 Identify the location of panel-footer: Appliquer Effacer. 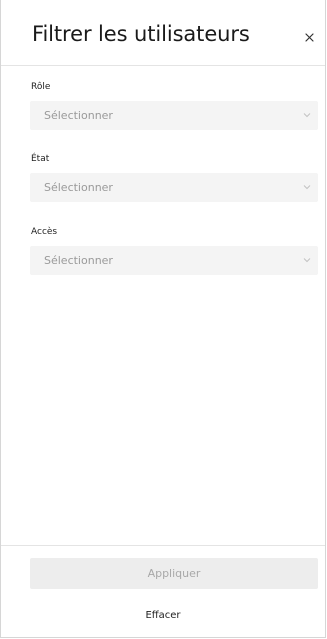
(163, 591).